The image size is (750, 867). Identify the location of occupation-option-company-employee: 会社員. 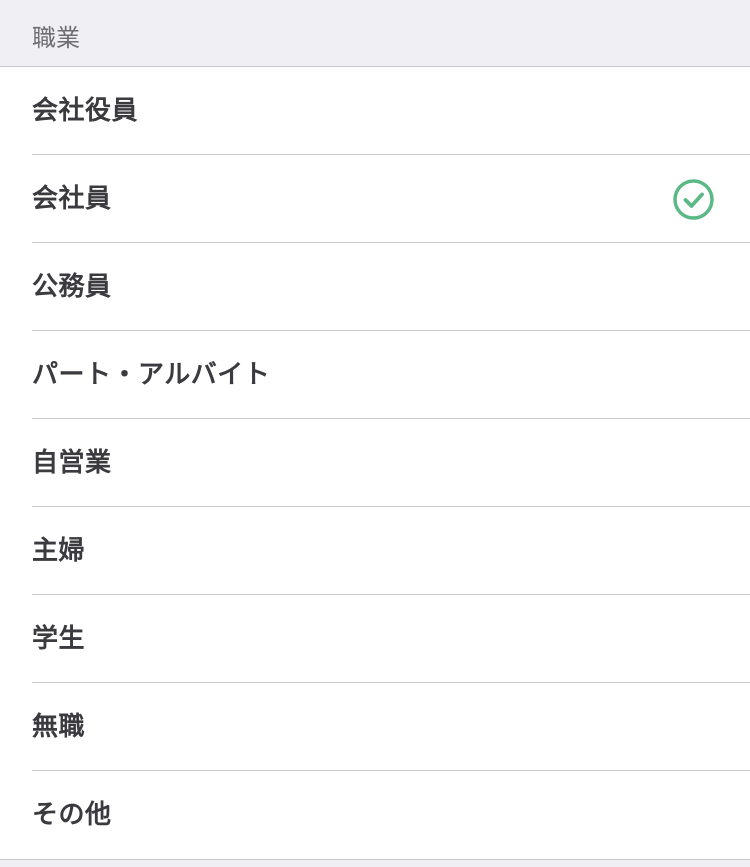
(375, 199).